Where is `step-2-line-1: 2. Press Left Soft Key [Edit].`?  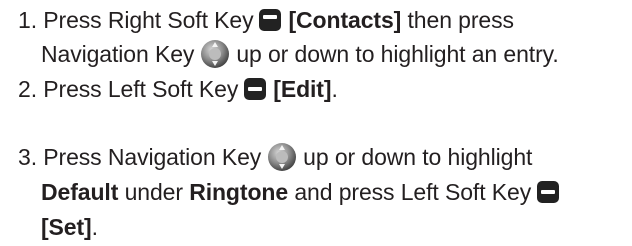
step-2-line-1: 2. Press Left Soft Key [Edit]. is located at coordinates (323, 89).